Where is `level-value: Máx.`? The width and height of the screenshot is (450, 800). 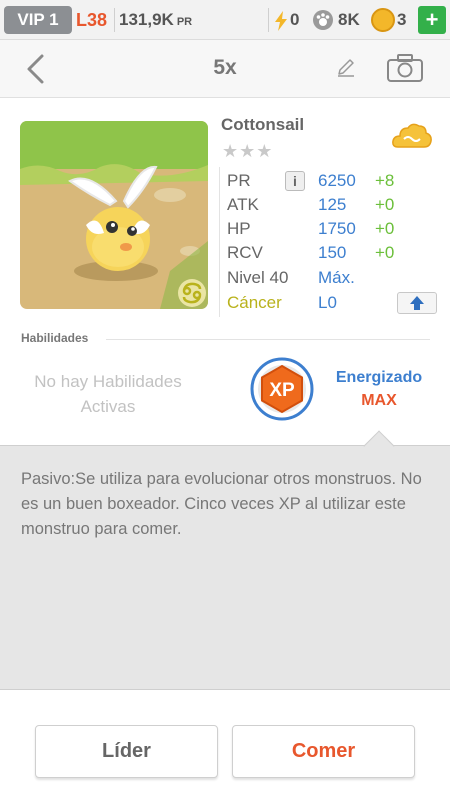 level-value: Máx. is located at coordinates (336, 277).